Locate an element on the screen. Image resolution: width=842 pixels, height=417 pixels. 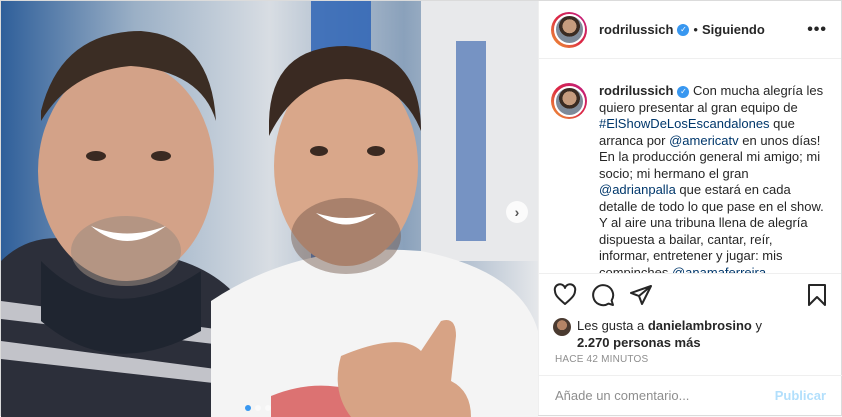
likes-count: 2.270 personas más is located at coordinates (639, 342).